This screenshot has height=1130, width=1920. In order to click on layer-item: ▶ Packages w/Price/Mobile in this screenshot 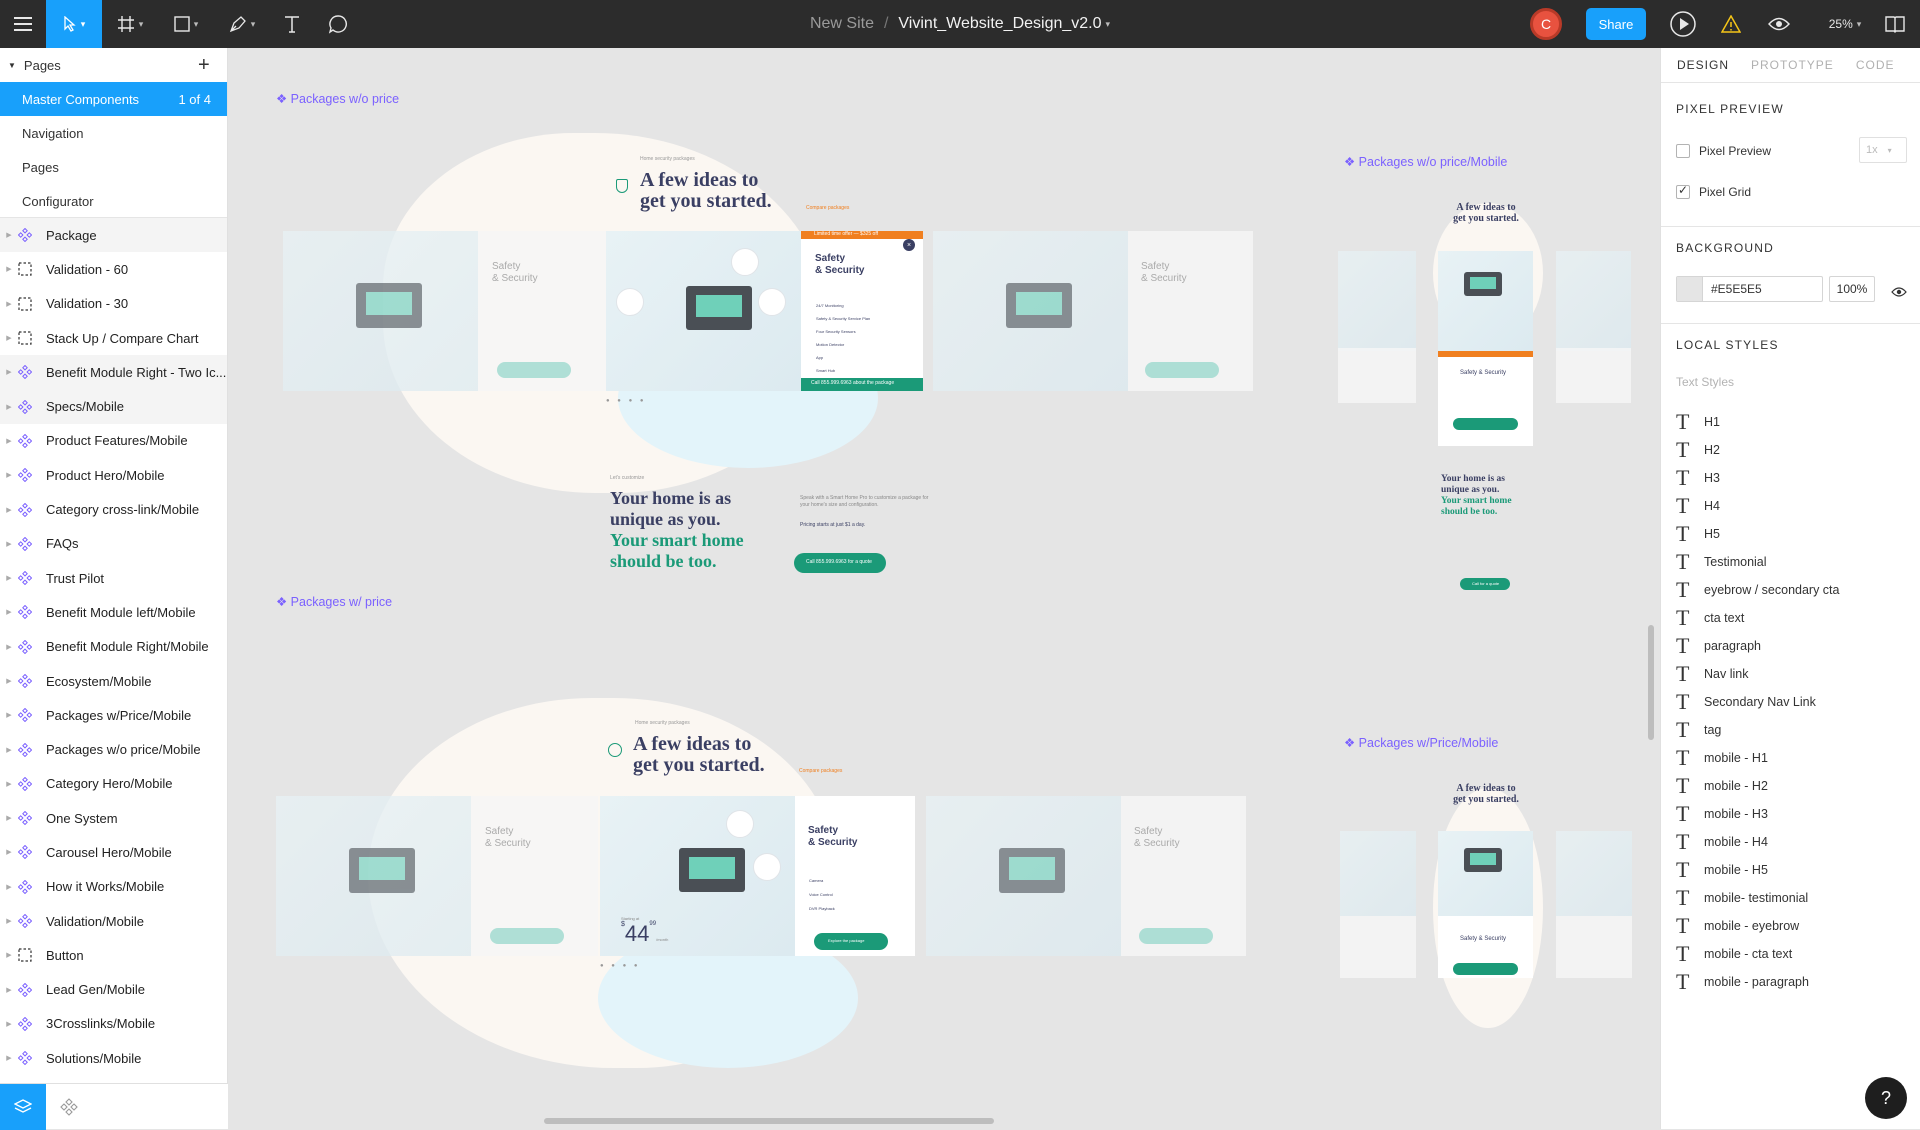, I will do `click(113, 715)`.